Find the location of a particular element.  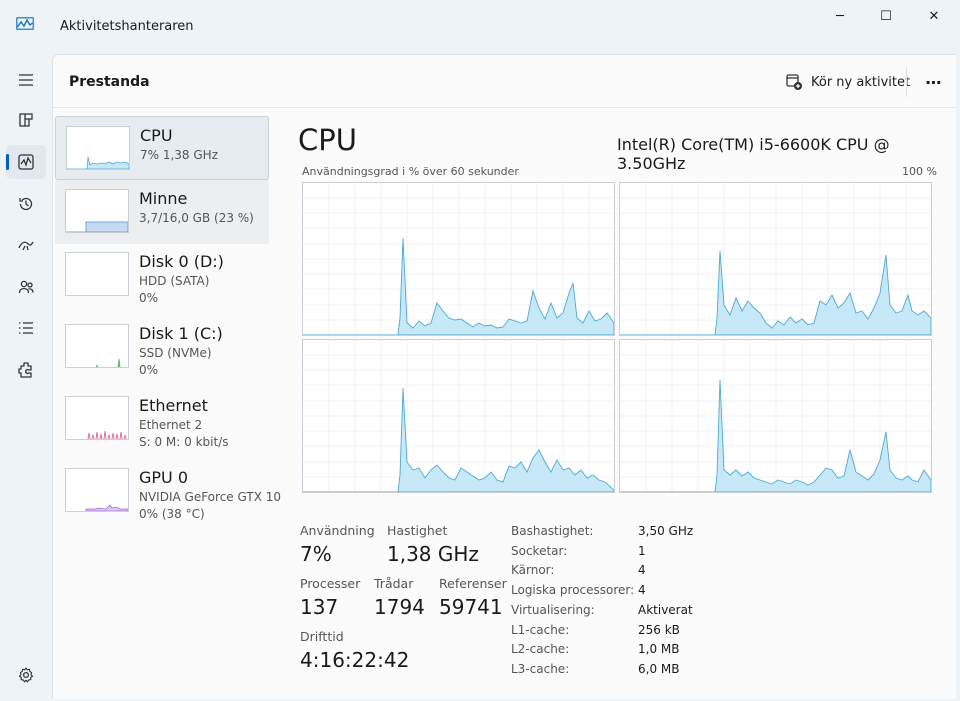

details-title: CPU is located at coordinates (327, 140).